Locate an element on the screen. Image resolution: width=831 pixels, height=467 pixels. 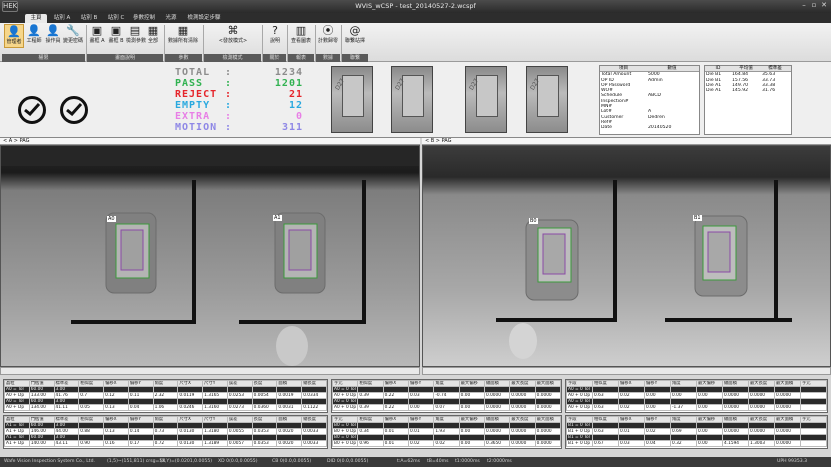
stat-empty: EMPTY:12 is located at coordinates (239, 105).